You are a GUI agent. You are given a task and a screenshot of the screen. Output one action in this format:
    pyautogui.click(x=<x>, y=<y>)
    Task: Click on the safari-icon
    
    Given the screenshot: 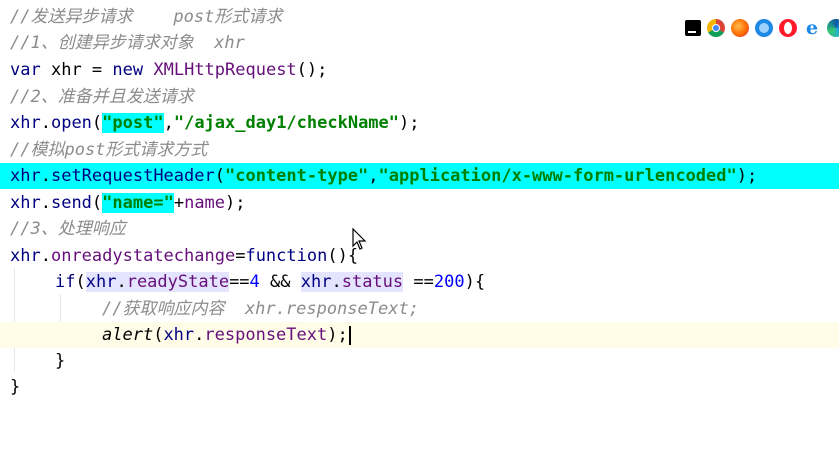 What is the action you would take?
    pyautogui.click(x=764, y=28)
    